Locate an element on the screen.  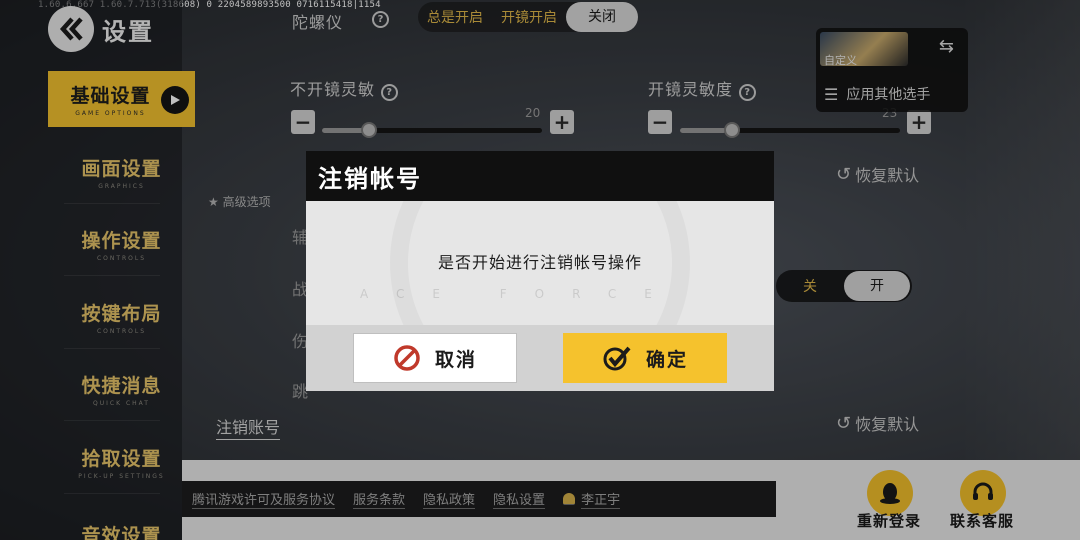
checkmark-icon is located at coordinates (617, 358).